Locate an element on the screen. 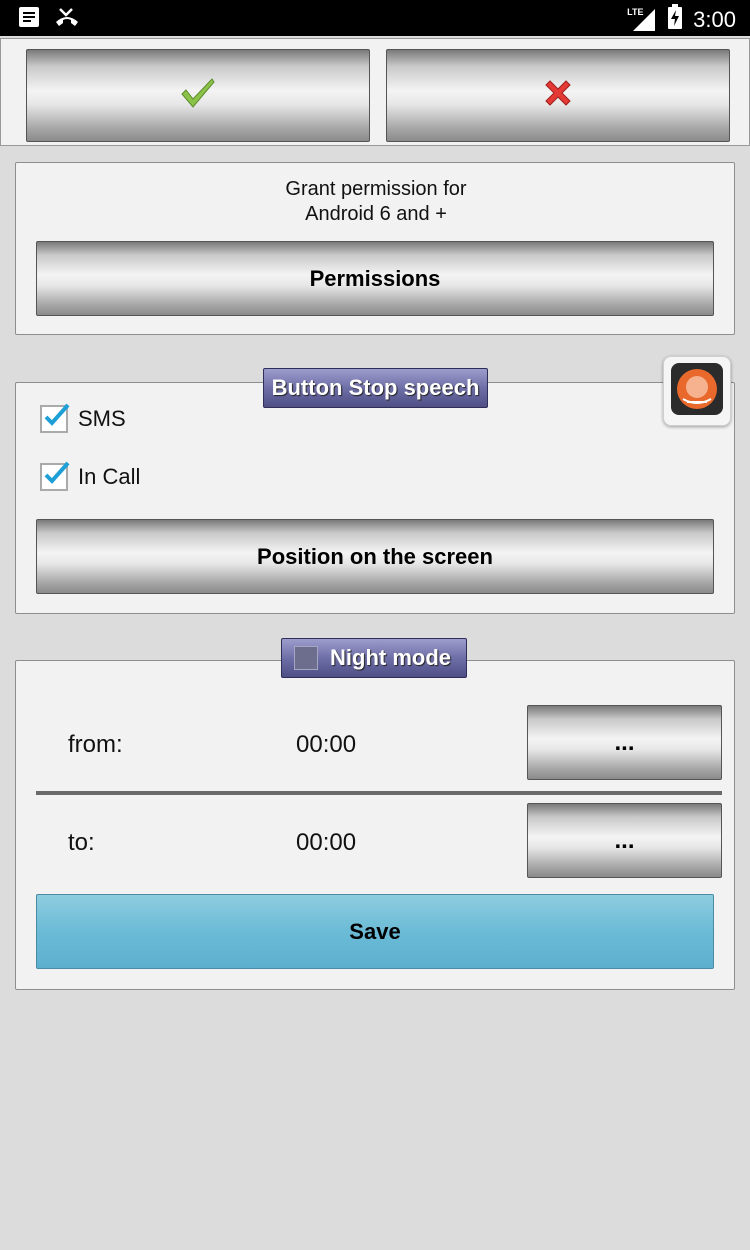 The height and width of the screenshot is (1250, 750). night-mode-legend: Night mode is located at coordinates (374, 658).